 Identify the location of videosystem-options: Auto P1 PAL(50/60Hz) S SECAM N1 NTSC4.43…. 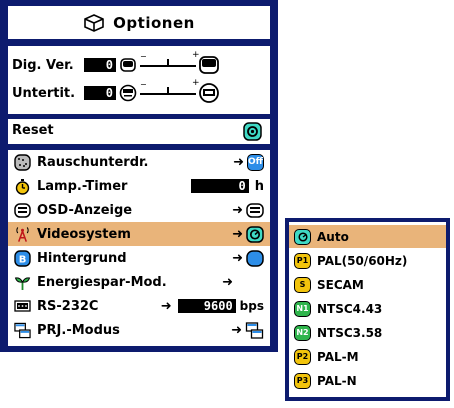
(367, 309).